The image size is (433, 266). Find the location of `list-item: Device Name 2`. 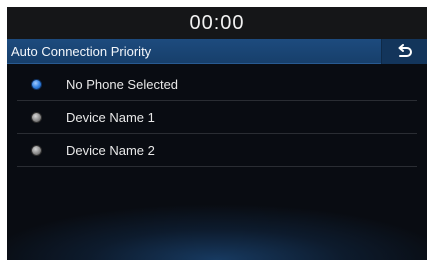

list-item: Device Name 2 is located at coordinates (217, 150).